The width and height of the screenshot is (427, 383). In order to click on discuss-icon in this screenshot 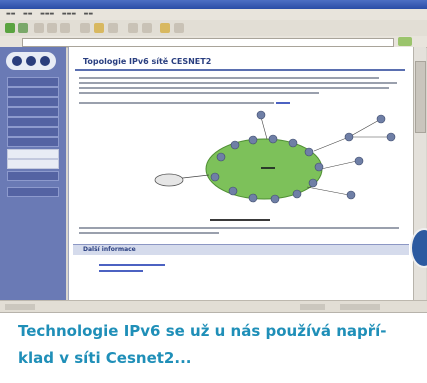, I will do `click(179, 28)`.